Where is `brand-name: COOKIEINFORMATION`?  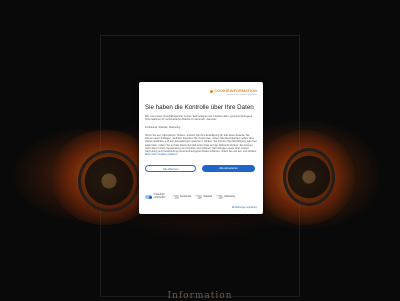 brand-name: COOKIEINFORMATION is located at coordinates (235, 91).